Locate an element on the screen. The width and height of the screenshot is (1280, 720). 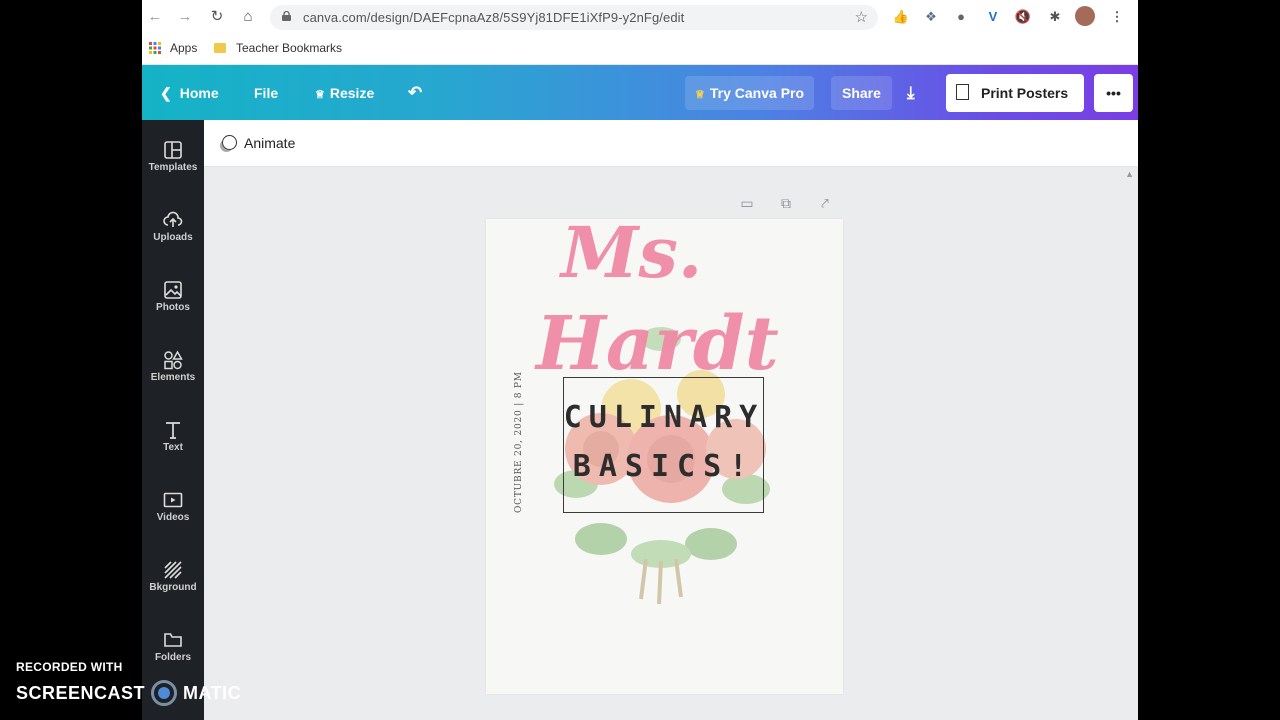
chevron-left-icon: ❮ is located at coordinates (166, 93).